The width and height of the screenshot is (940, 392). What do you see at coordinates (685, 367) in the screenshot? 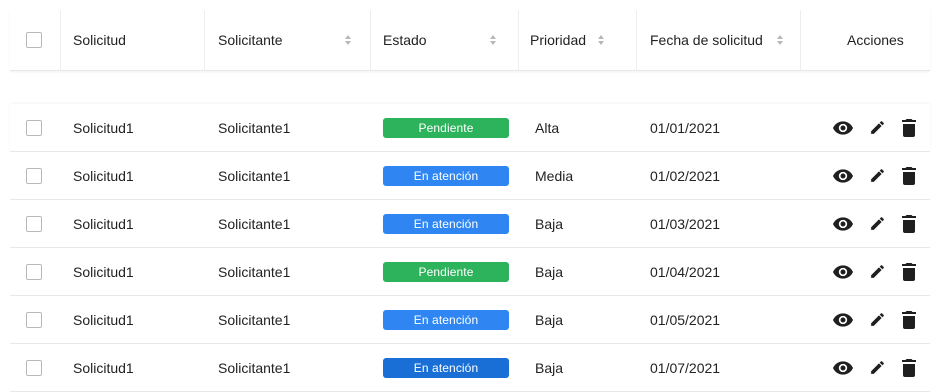
I see `fecha-cell: 01/07/2021` at bounding box center [685, 367].